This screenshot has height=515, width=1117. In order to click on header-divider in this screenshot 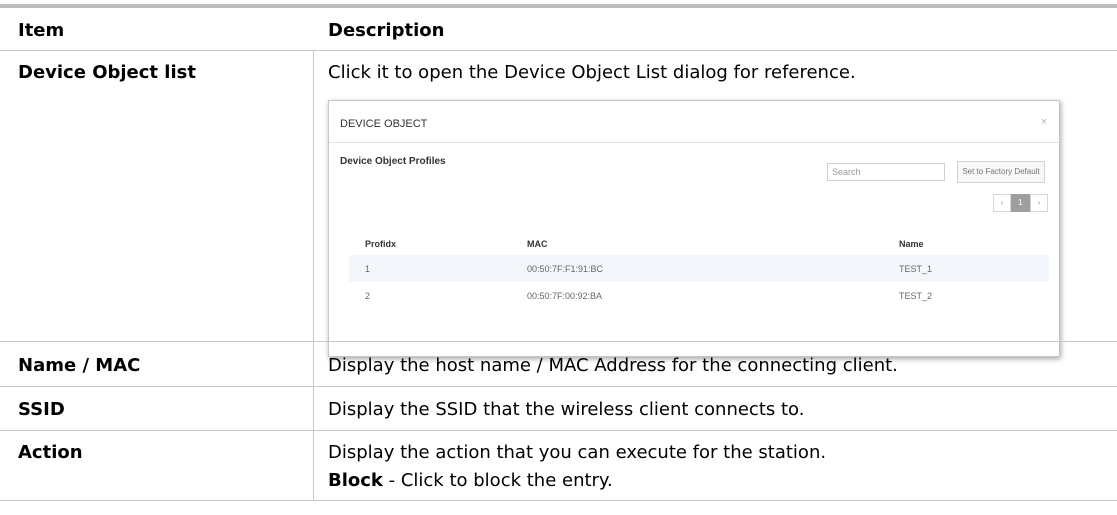, I will do `click(558, 50)`.